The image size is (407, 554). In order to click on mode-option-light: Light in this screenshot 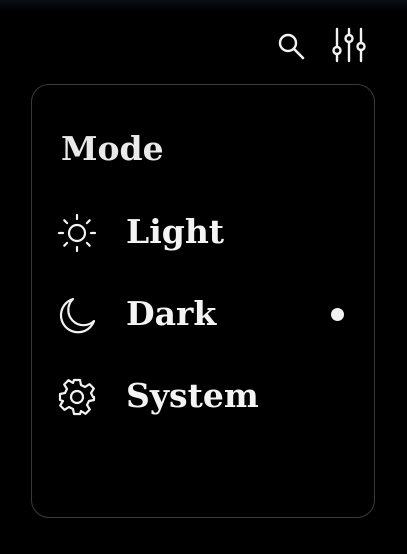, I will do `click(206, 233)`.